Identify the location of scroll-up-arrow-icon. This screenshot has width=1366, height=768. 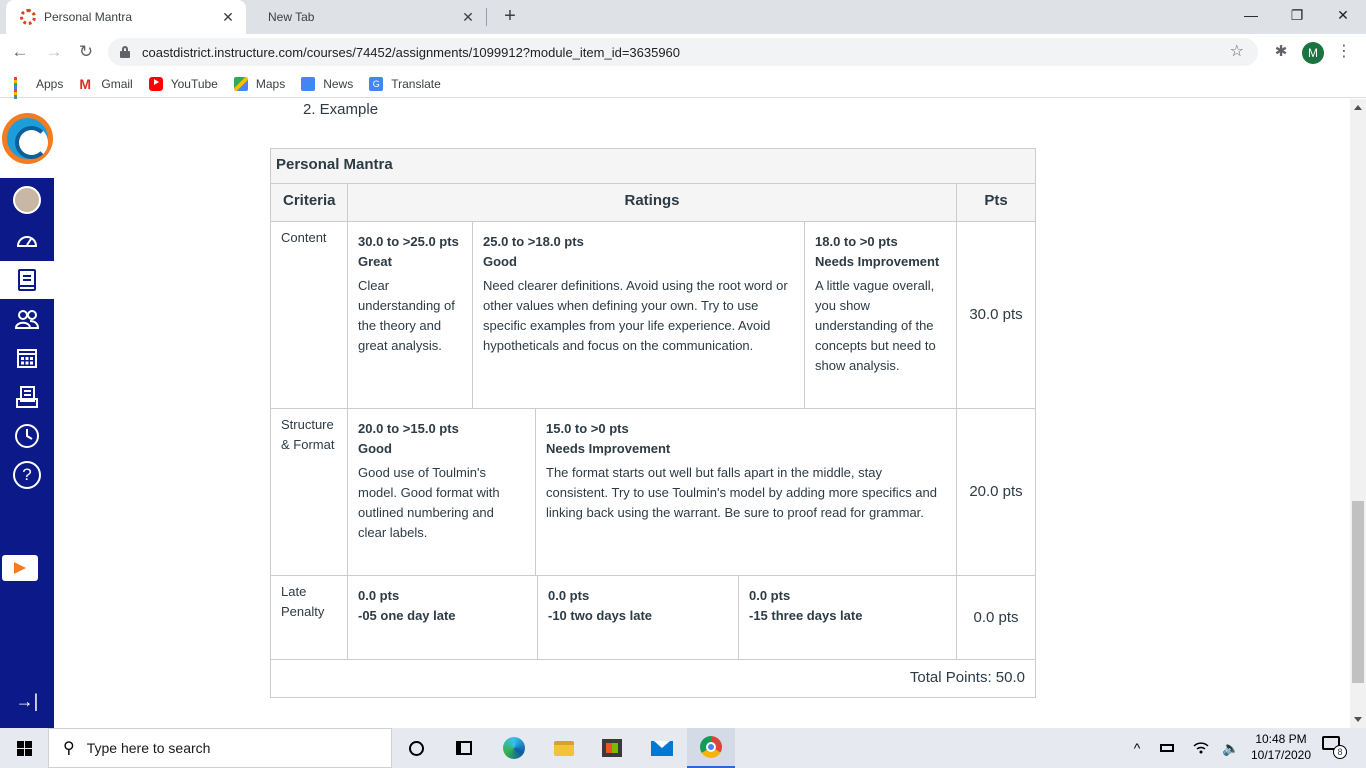
(1358, 107).